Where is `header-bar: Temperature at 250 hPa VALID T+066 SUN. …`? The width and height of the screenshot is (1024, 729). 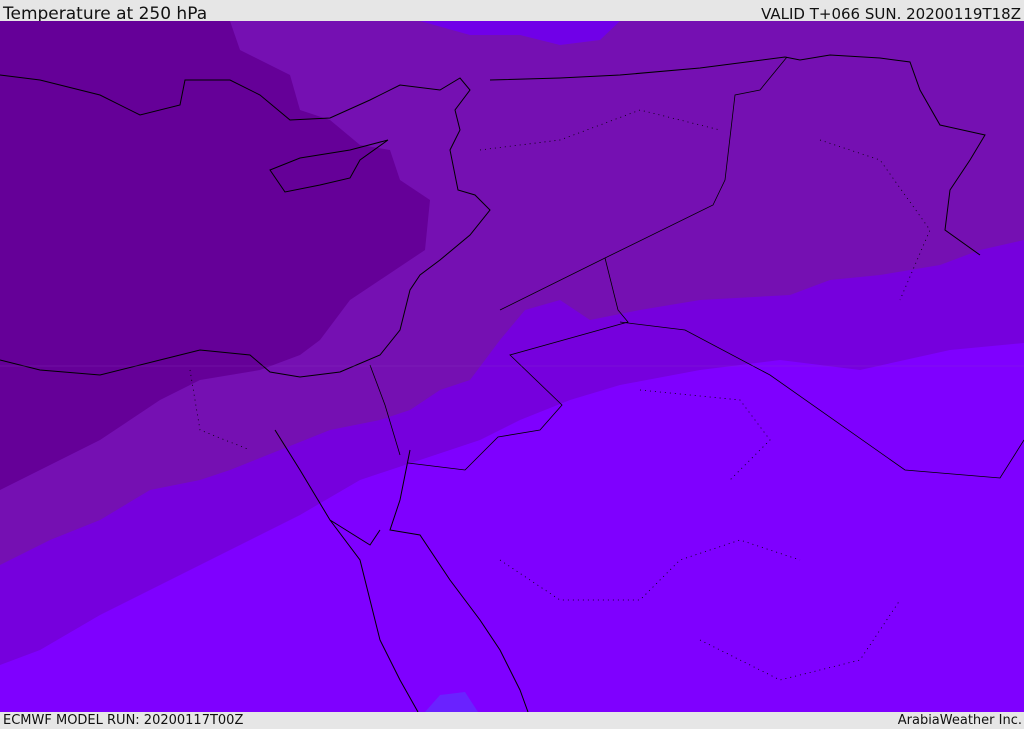 header-bar: Temperature at 250 hPa VALID T+066 SUN. … is located at coordinates (512, 12).